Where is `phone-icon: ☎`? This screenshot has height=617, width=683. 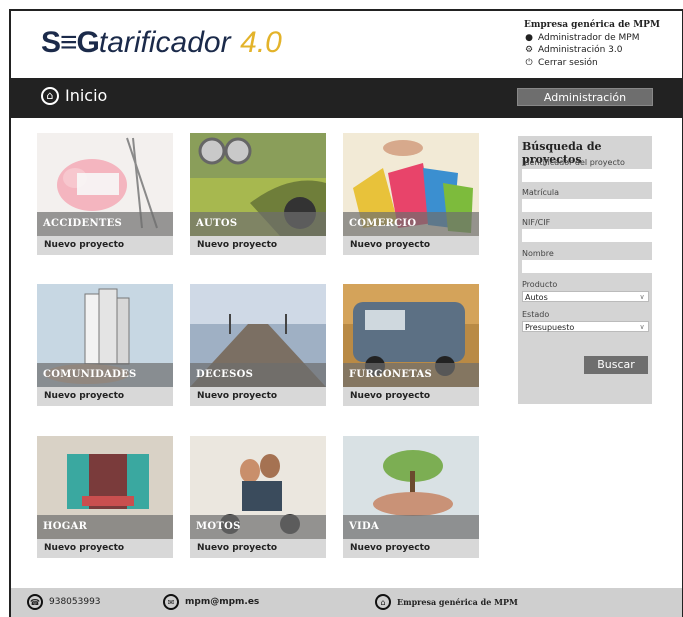 phone-icon: ☎ is located at coordinates (35, 602).